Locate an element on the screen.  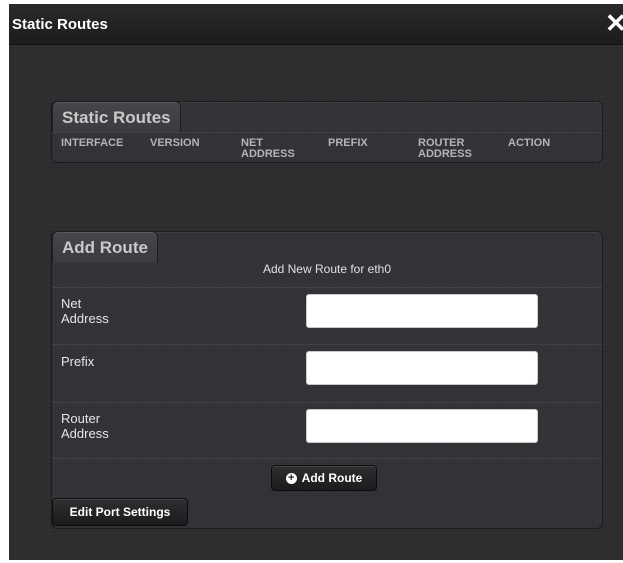
prefix-label: Prefix is located at coordinates (78, 361).